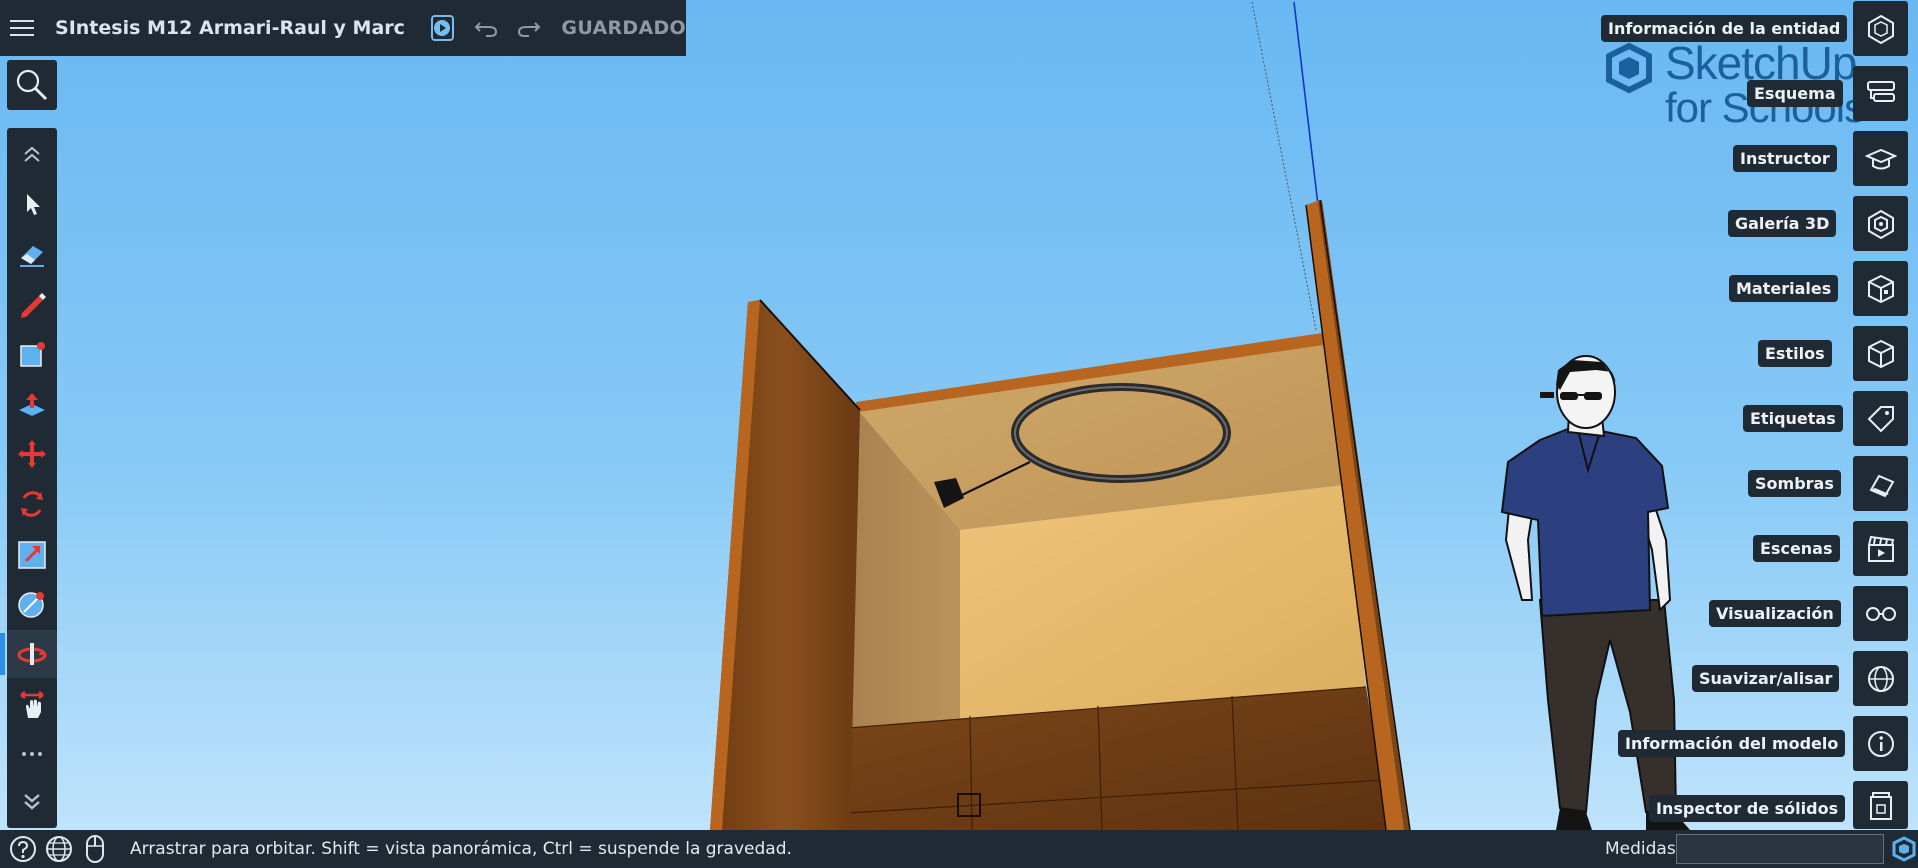 The height and width of the screenshot is (868, 1918). I want to click on undo-icon, so click(486, 29).